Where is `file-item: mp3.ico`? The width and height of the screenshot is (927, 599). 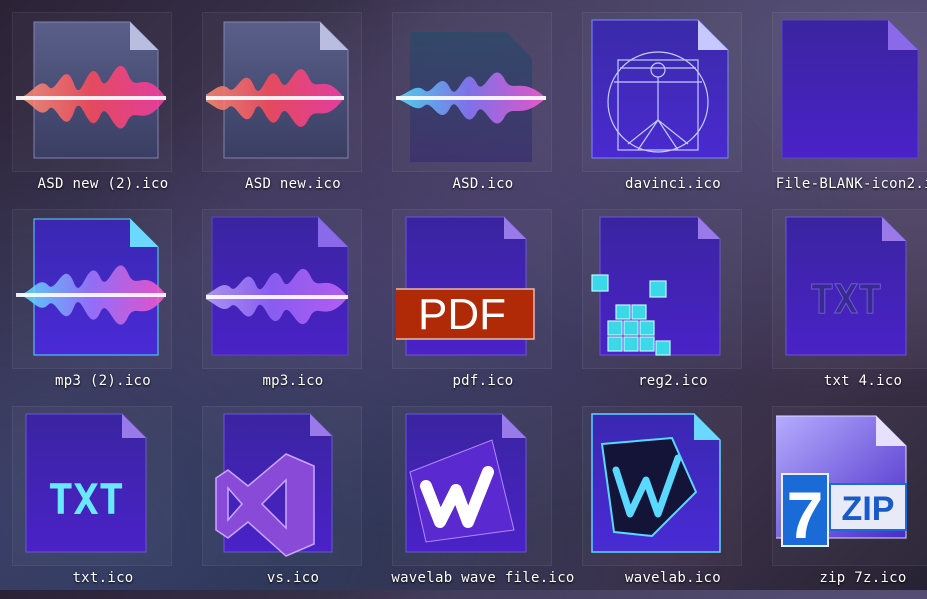 file-item: mp3.ico is located at coordinates (293, 303).